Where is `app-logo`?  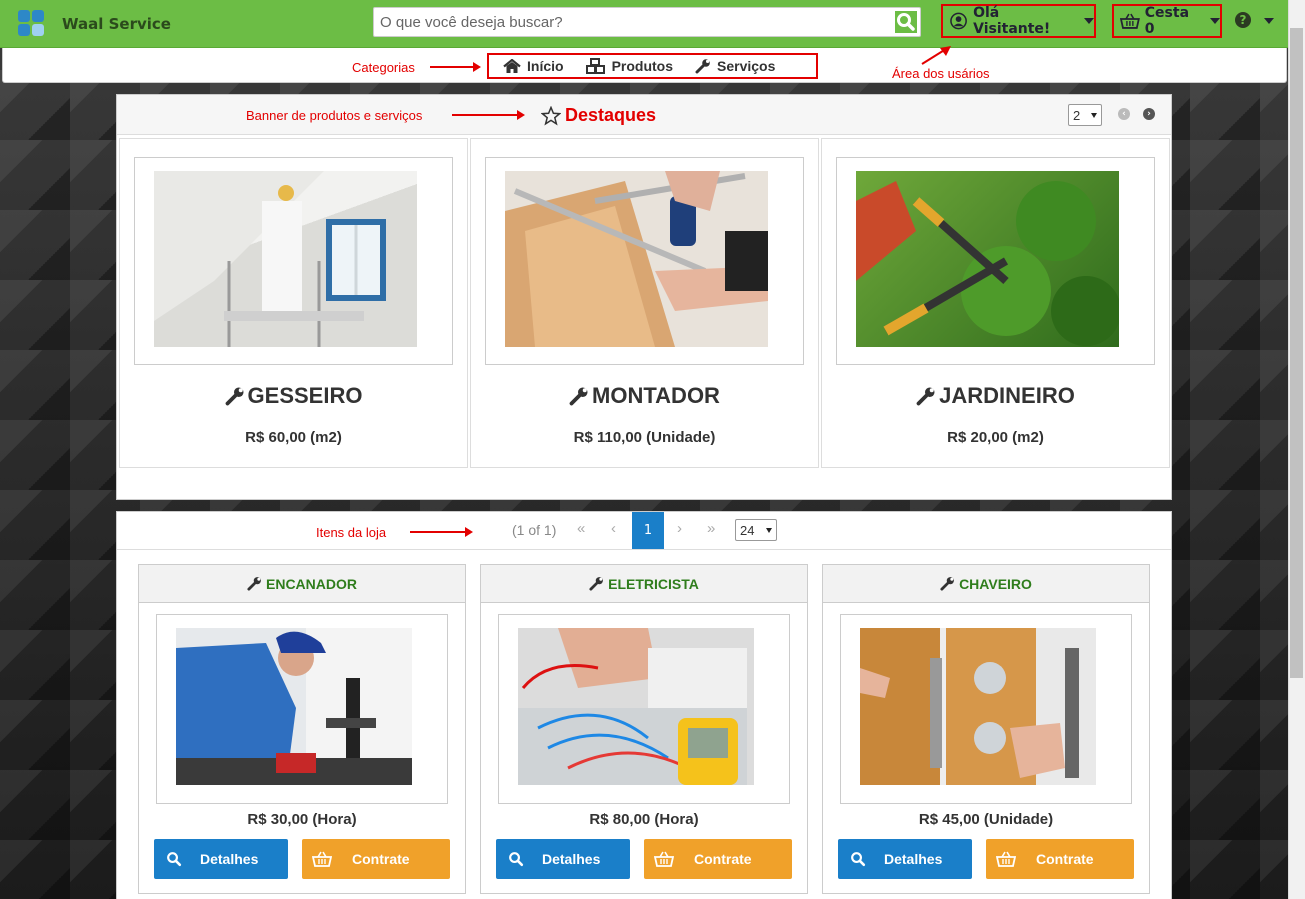 app-logo is located at coordinates (32, 24).